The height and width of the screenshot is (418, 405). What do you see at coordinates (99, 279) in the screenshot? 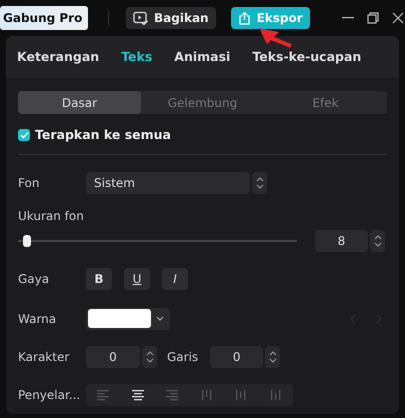
I see `bold-button: B` at bounding box center [99, 279].